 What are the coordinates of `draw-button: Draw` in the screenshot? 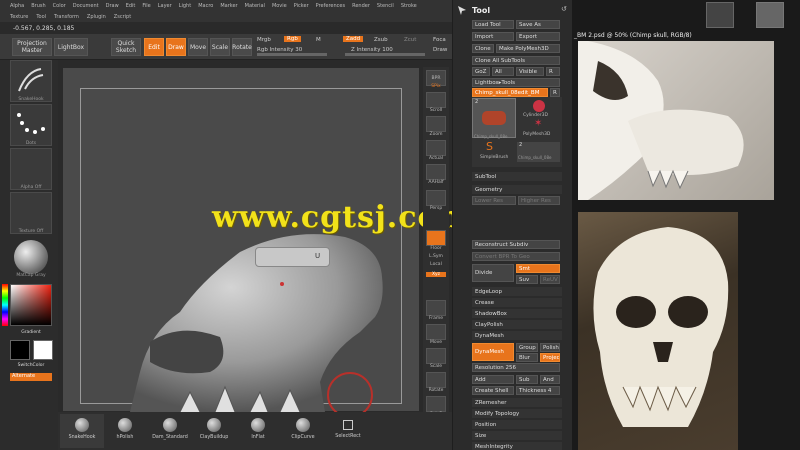 It's located at (176, 47).